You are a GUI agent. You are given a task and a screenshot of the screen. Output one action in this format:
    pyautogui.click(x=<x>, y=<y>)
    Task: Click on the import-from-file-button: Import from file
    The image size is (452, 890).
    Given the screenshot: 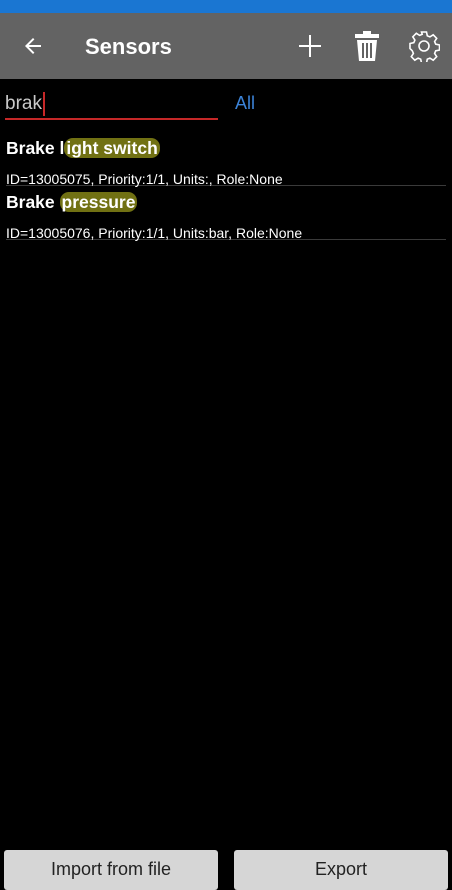 What is the action you would take?
    pyautogui.click(x=111, y=870)
    